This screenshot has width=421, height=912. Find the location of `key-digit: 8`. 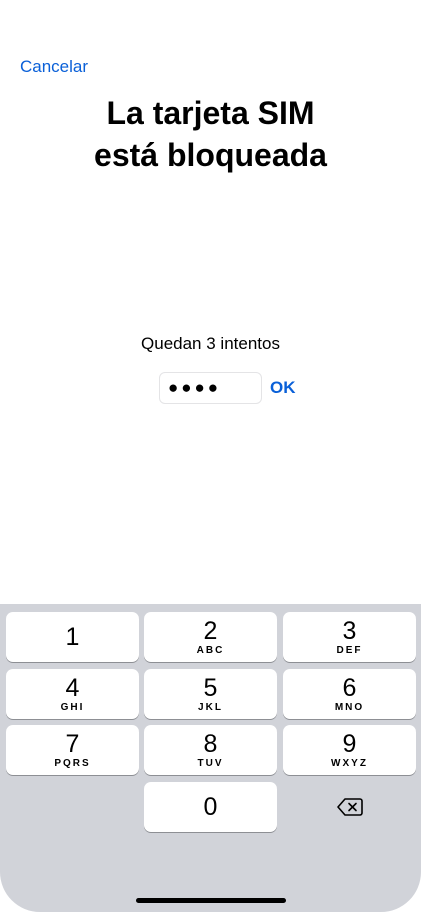

key-digit: 8 is located at coordinates (210, 743).